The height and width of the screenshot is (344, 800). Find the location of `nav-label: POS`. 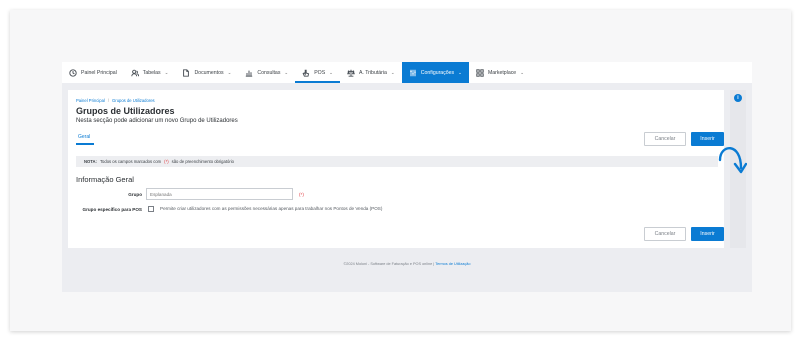

nav-label: POS is located at coordinates (320, 72).